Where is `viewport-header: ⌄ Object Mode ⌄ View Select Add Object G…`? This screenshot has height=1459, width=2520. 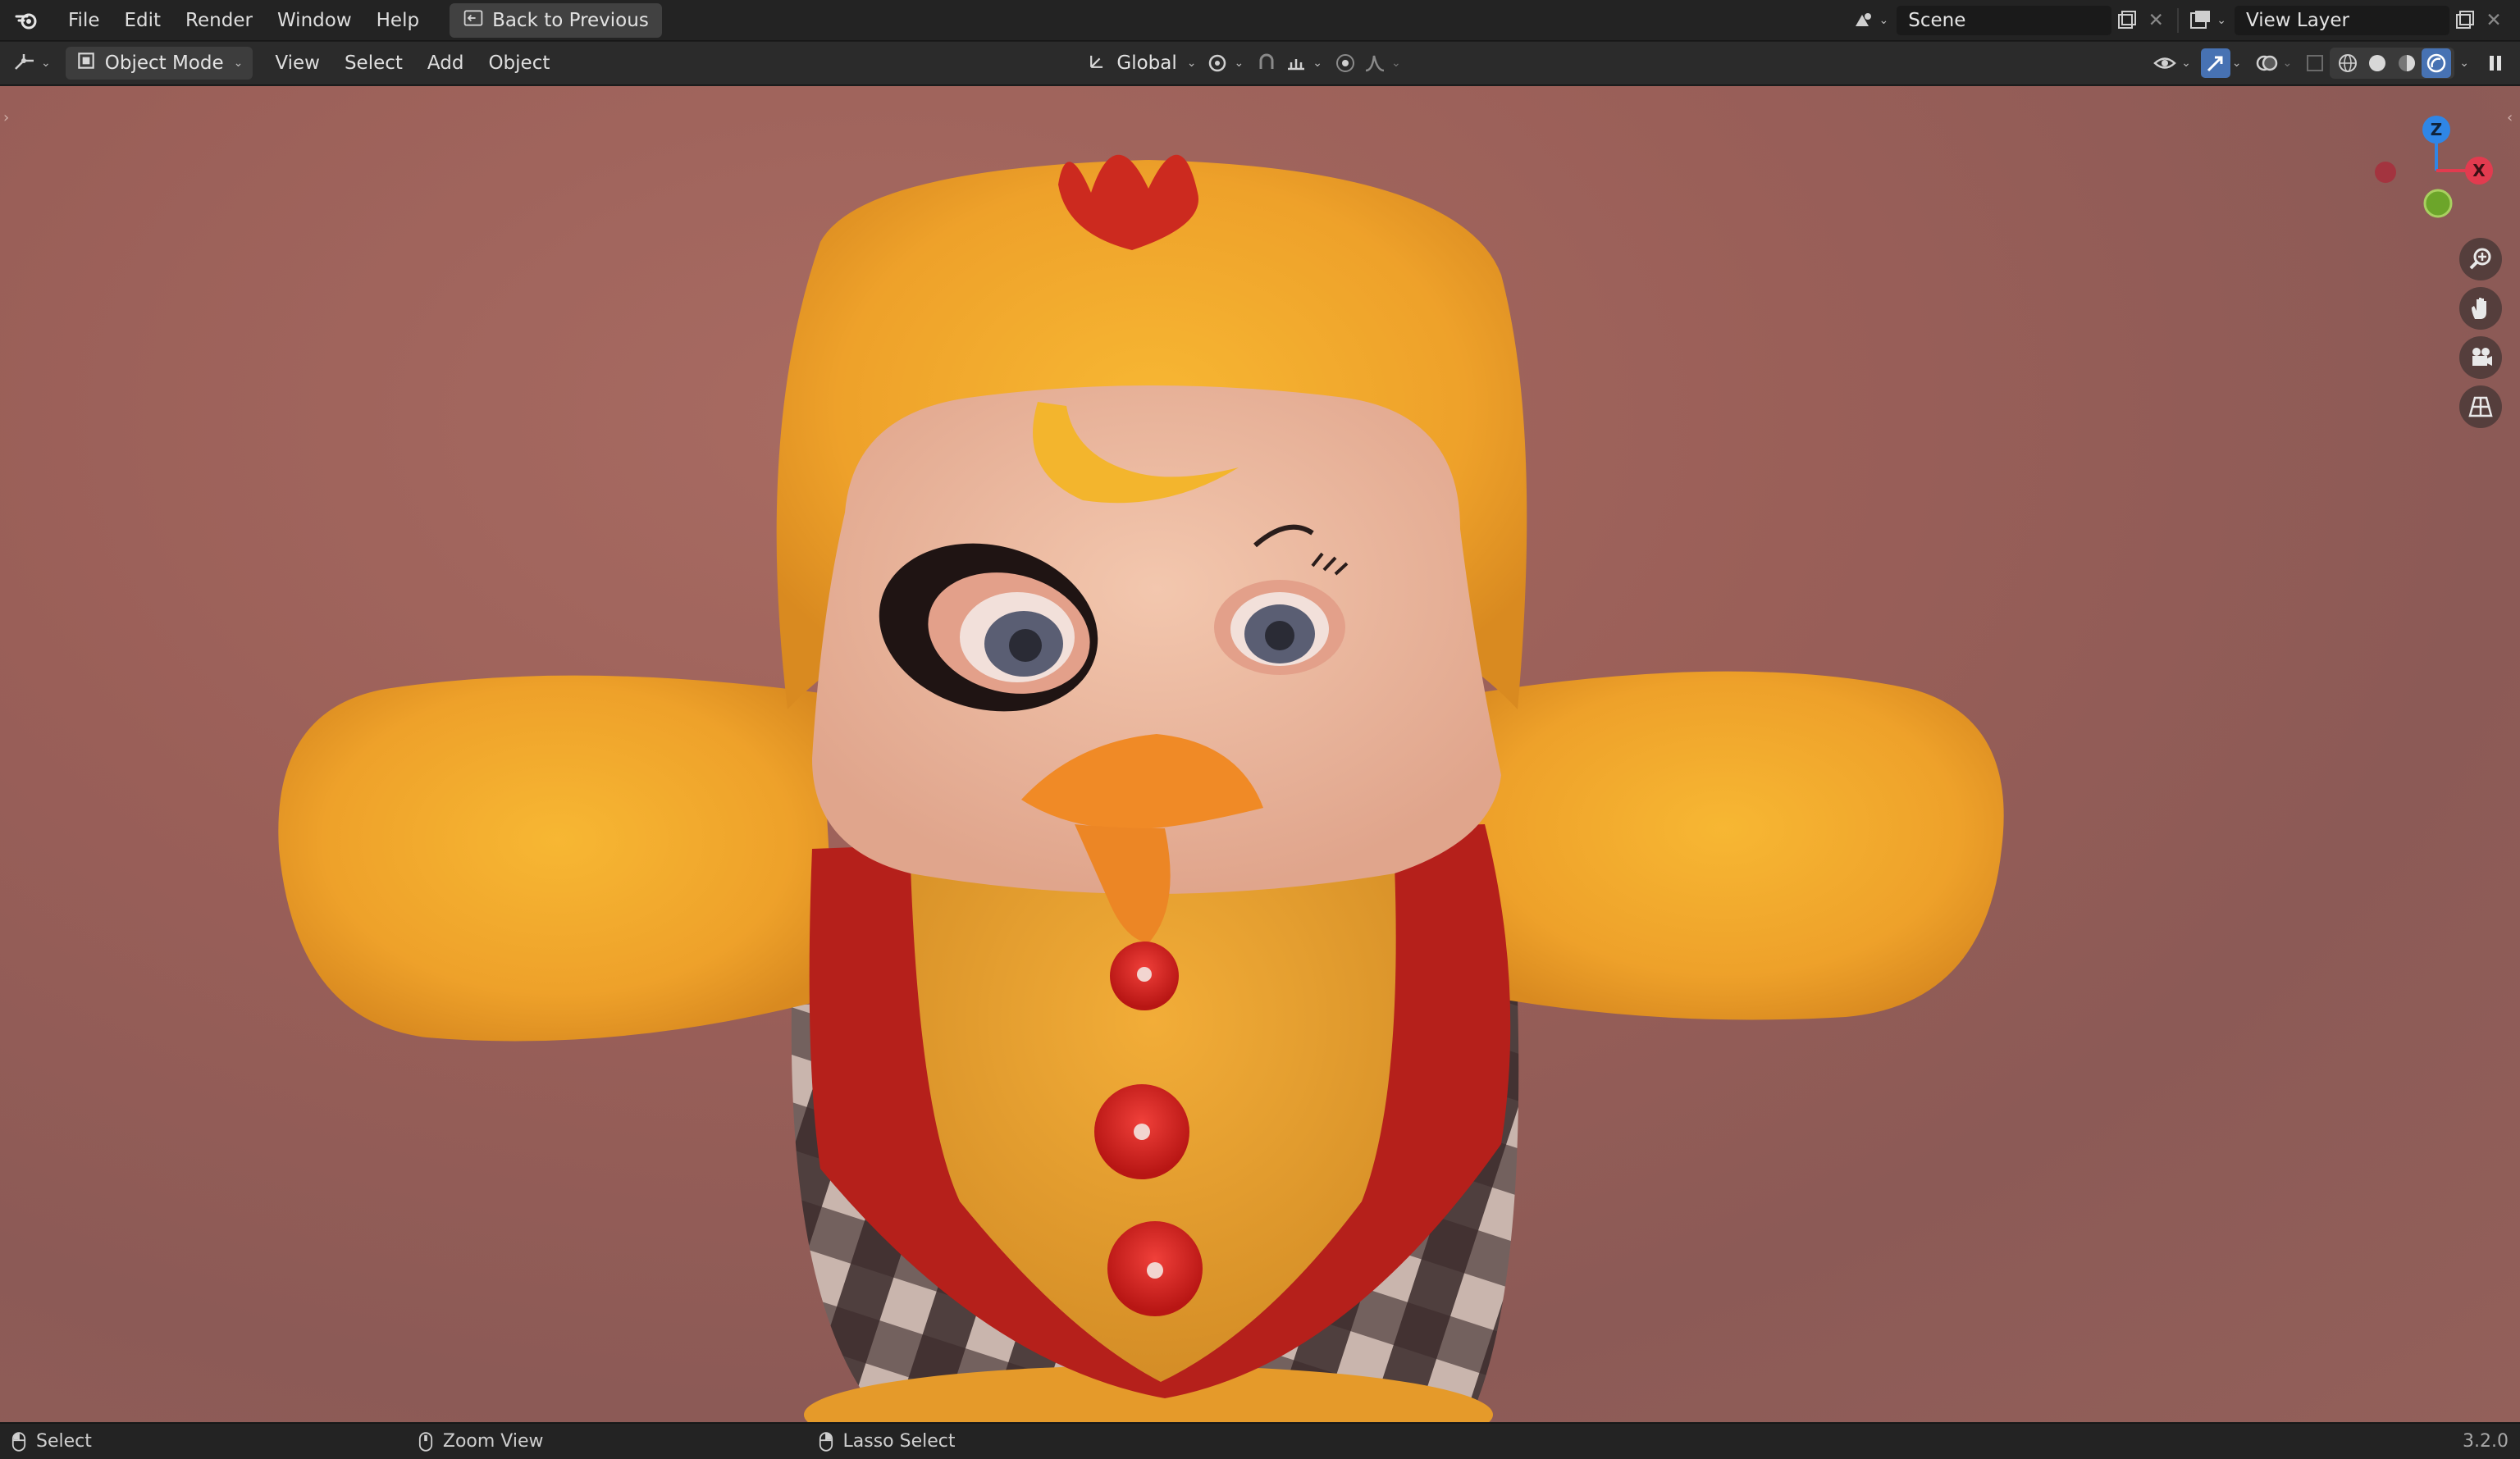 viewport-header: ⌄ Object Mode ⌄ View Select Add Object G… is located at coordinates (1260, 63).